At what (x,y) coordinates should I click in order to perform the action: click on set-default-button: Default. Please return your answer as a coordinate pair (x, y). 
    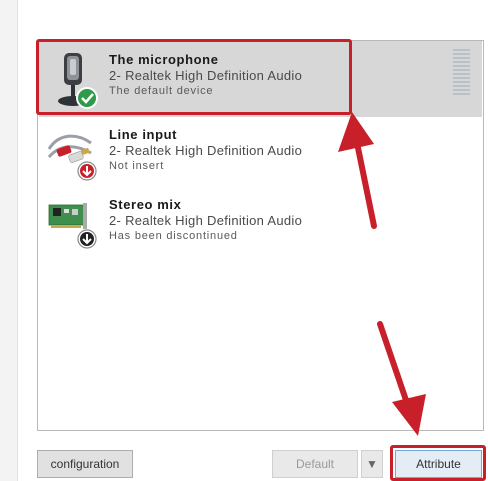
    Looking at the image, I should click on (315, 464).